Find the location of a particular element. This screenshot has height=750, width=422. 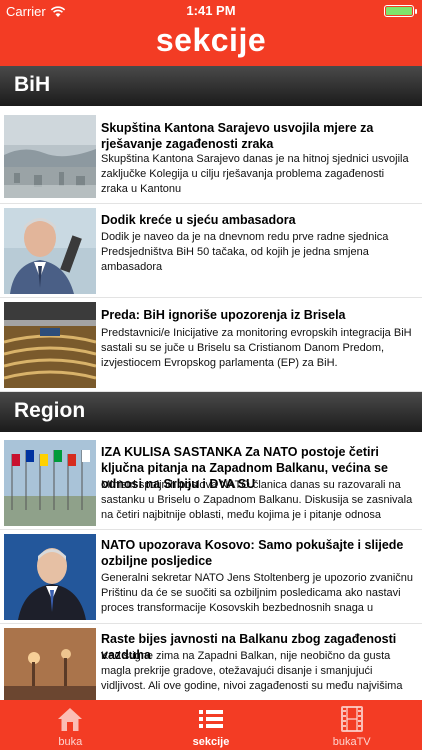

section-title: BiH is located at coordinates (32, 84).